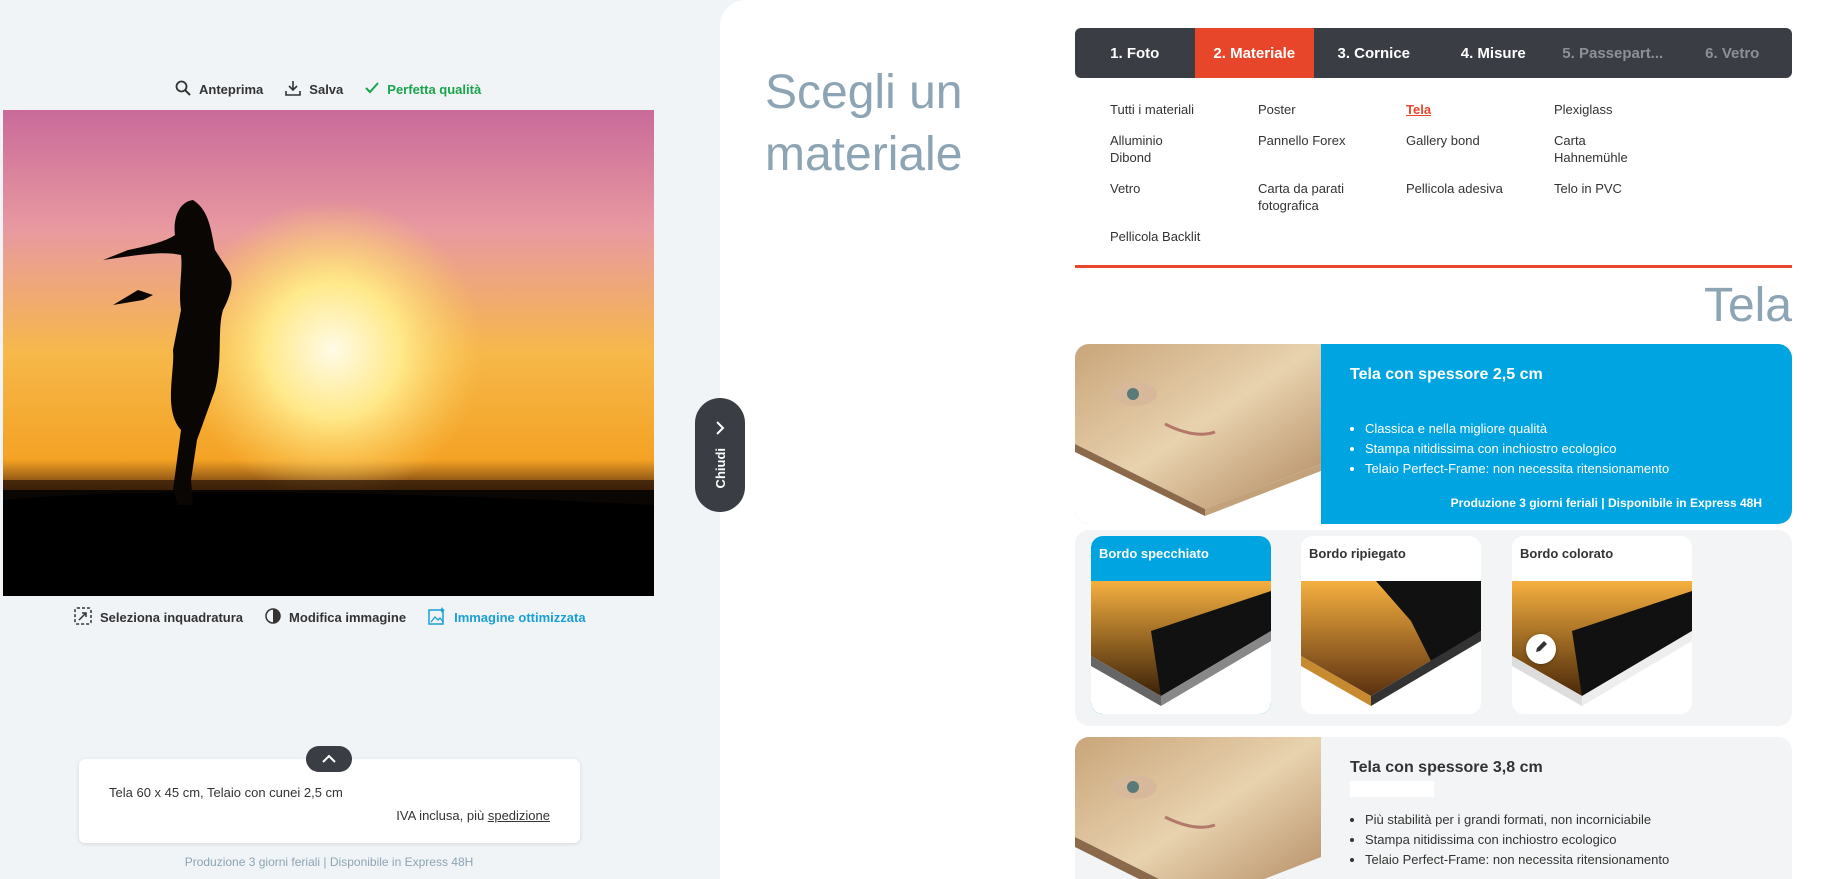 This screenshot has height=879, width=1822. What do you see at coordinates (1480, 197) in the screenshot?
I see `material-adhesive-film: Pellicola adesiva` at bounding box center [1480, 197].